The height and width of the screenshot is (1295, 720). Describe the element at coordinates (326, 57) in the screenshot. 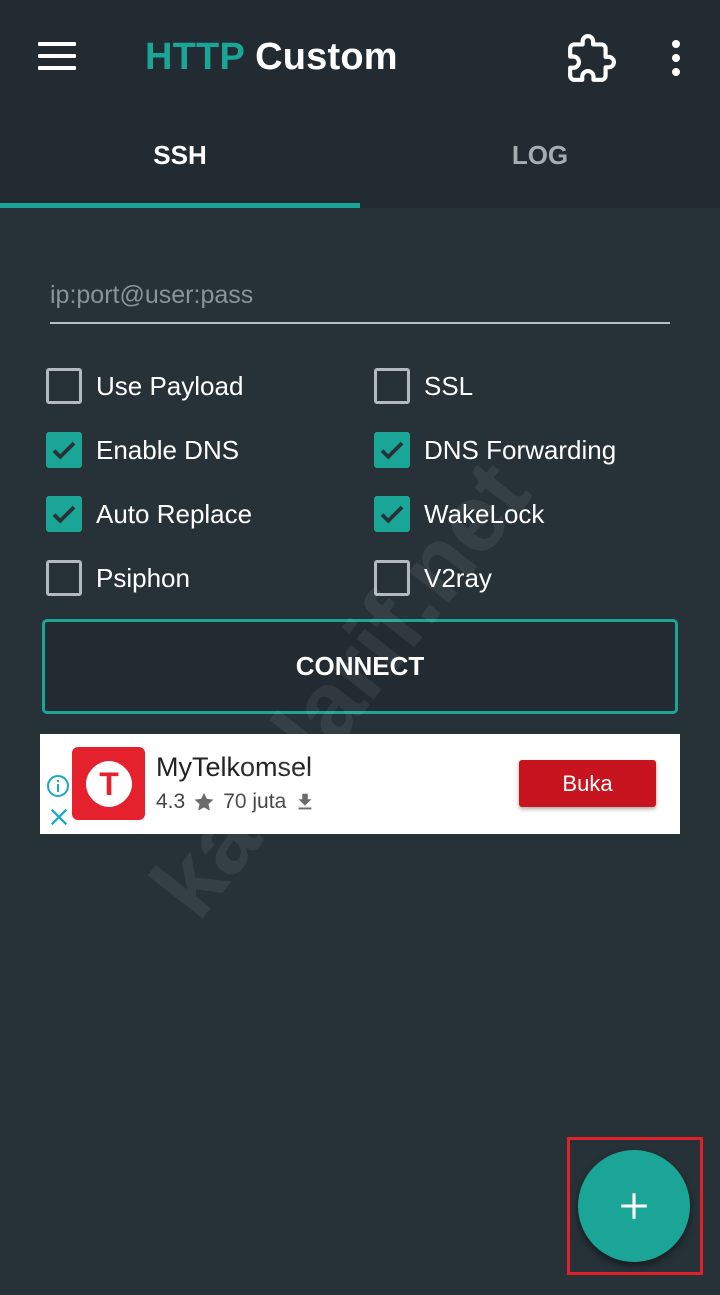

I see `app-title-main: Custom` at that location.